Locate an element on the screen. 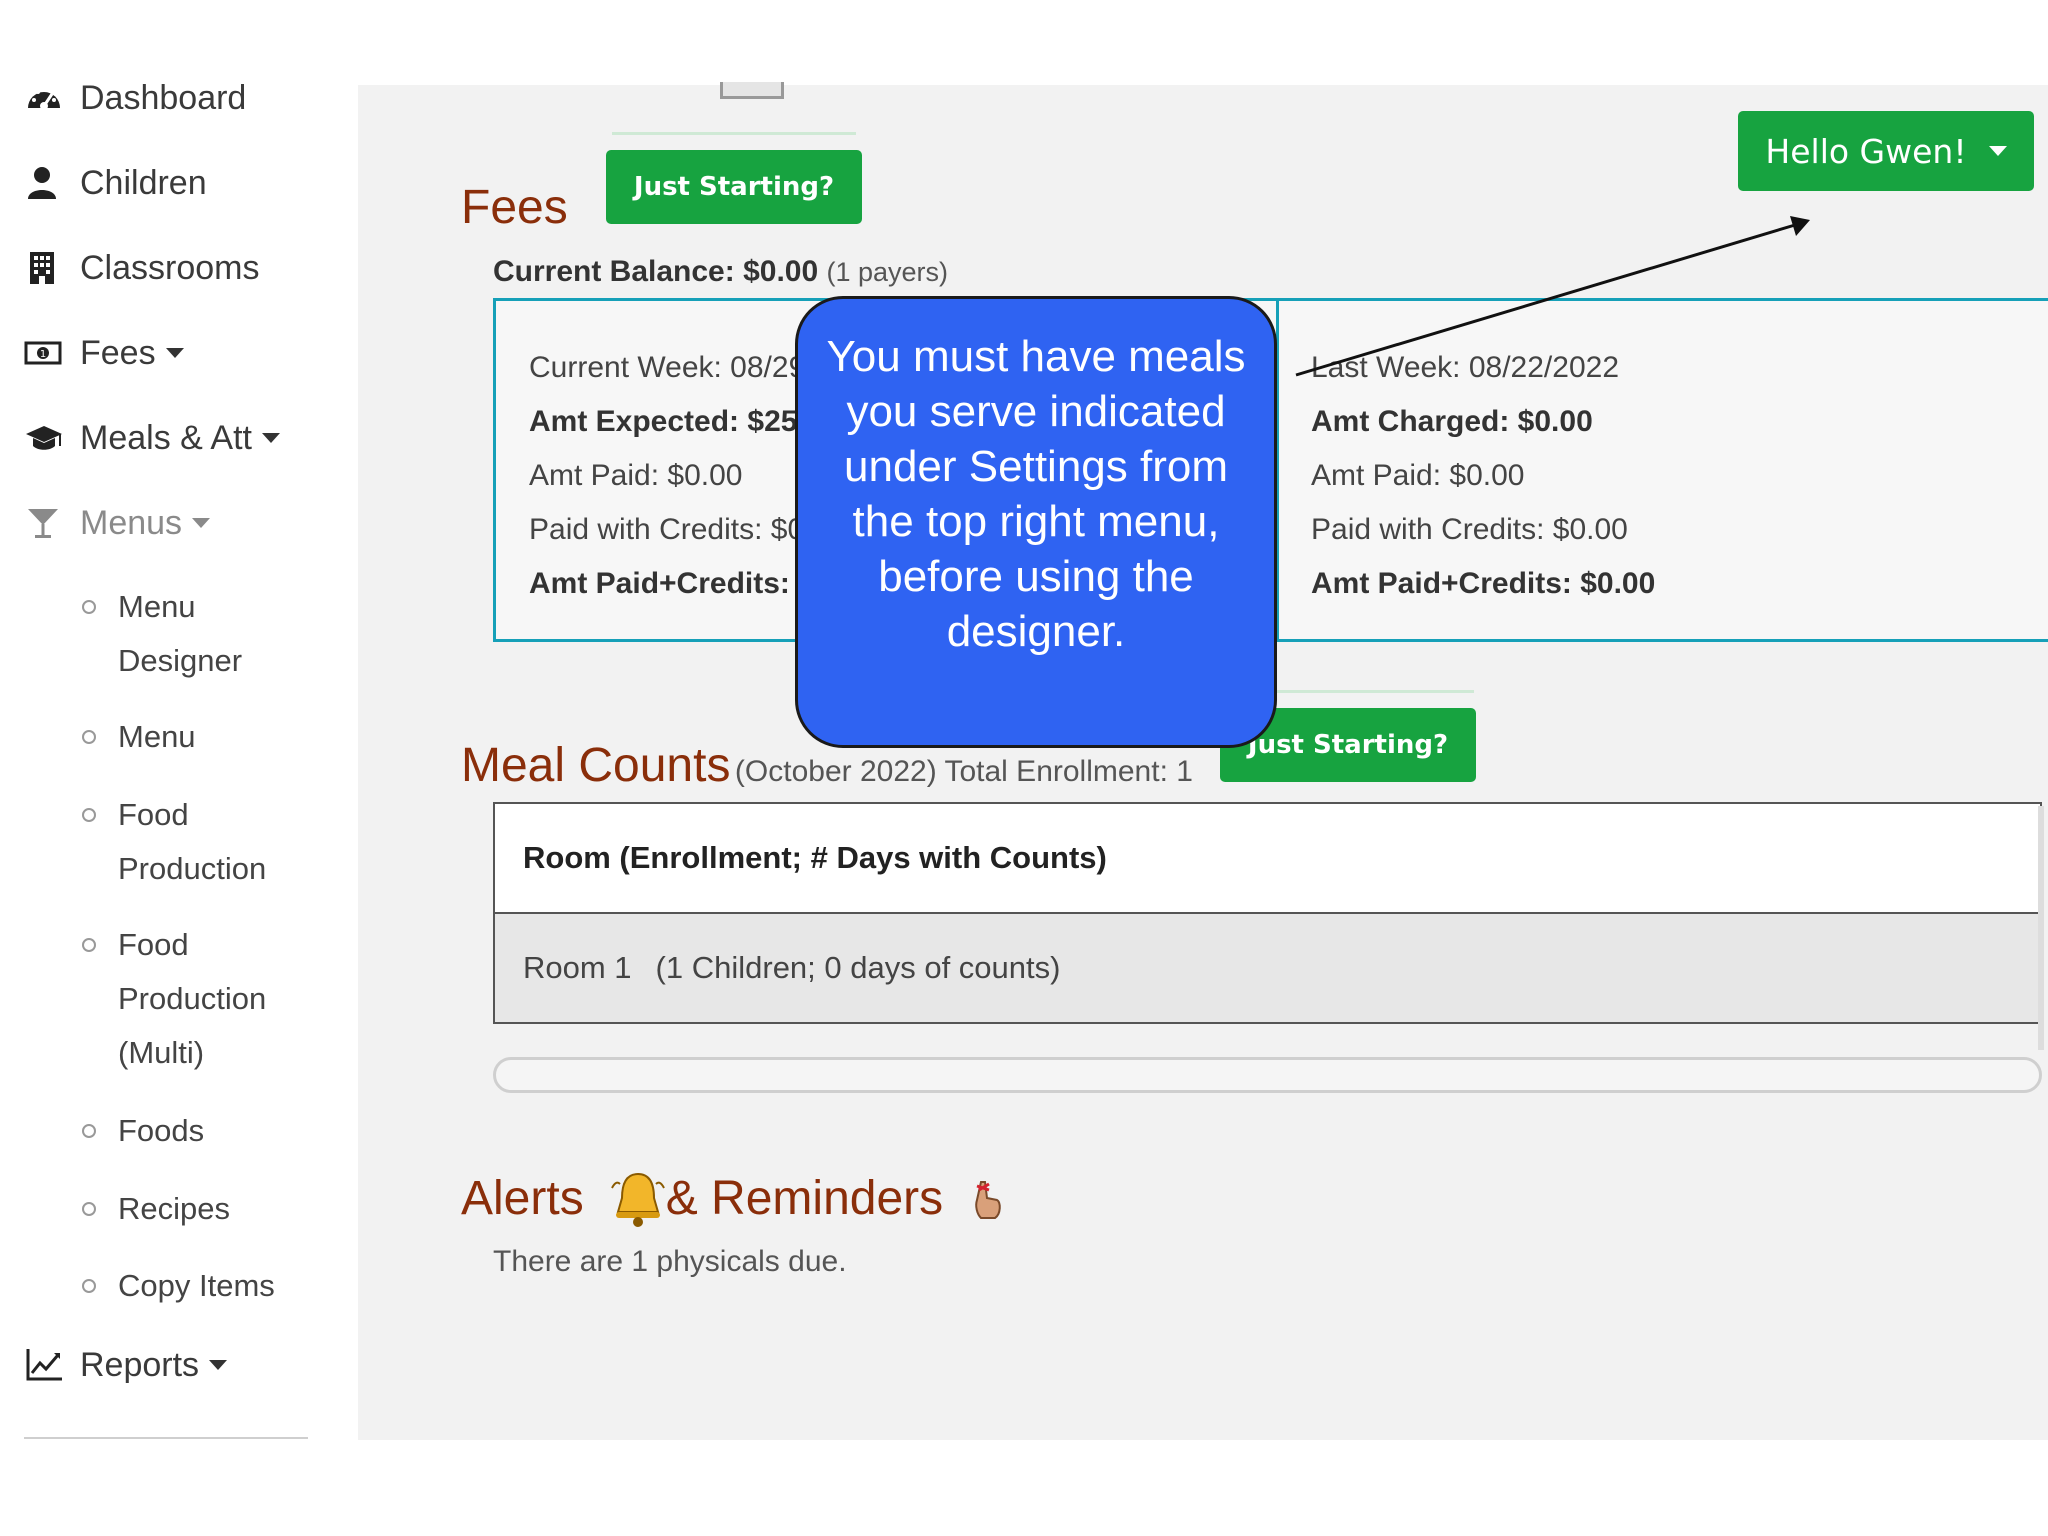 This screenshot has width=2048, height=1536. sidebar-item-label: Reports is located at coordinates (140, 1364).